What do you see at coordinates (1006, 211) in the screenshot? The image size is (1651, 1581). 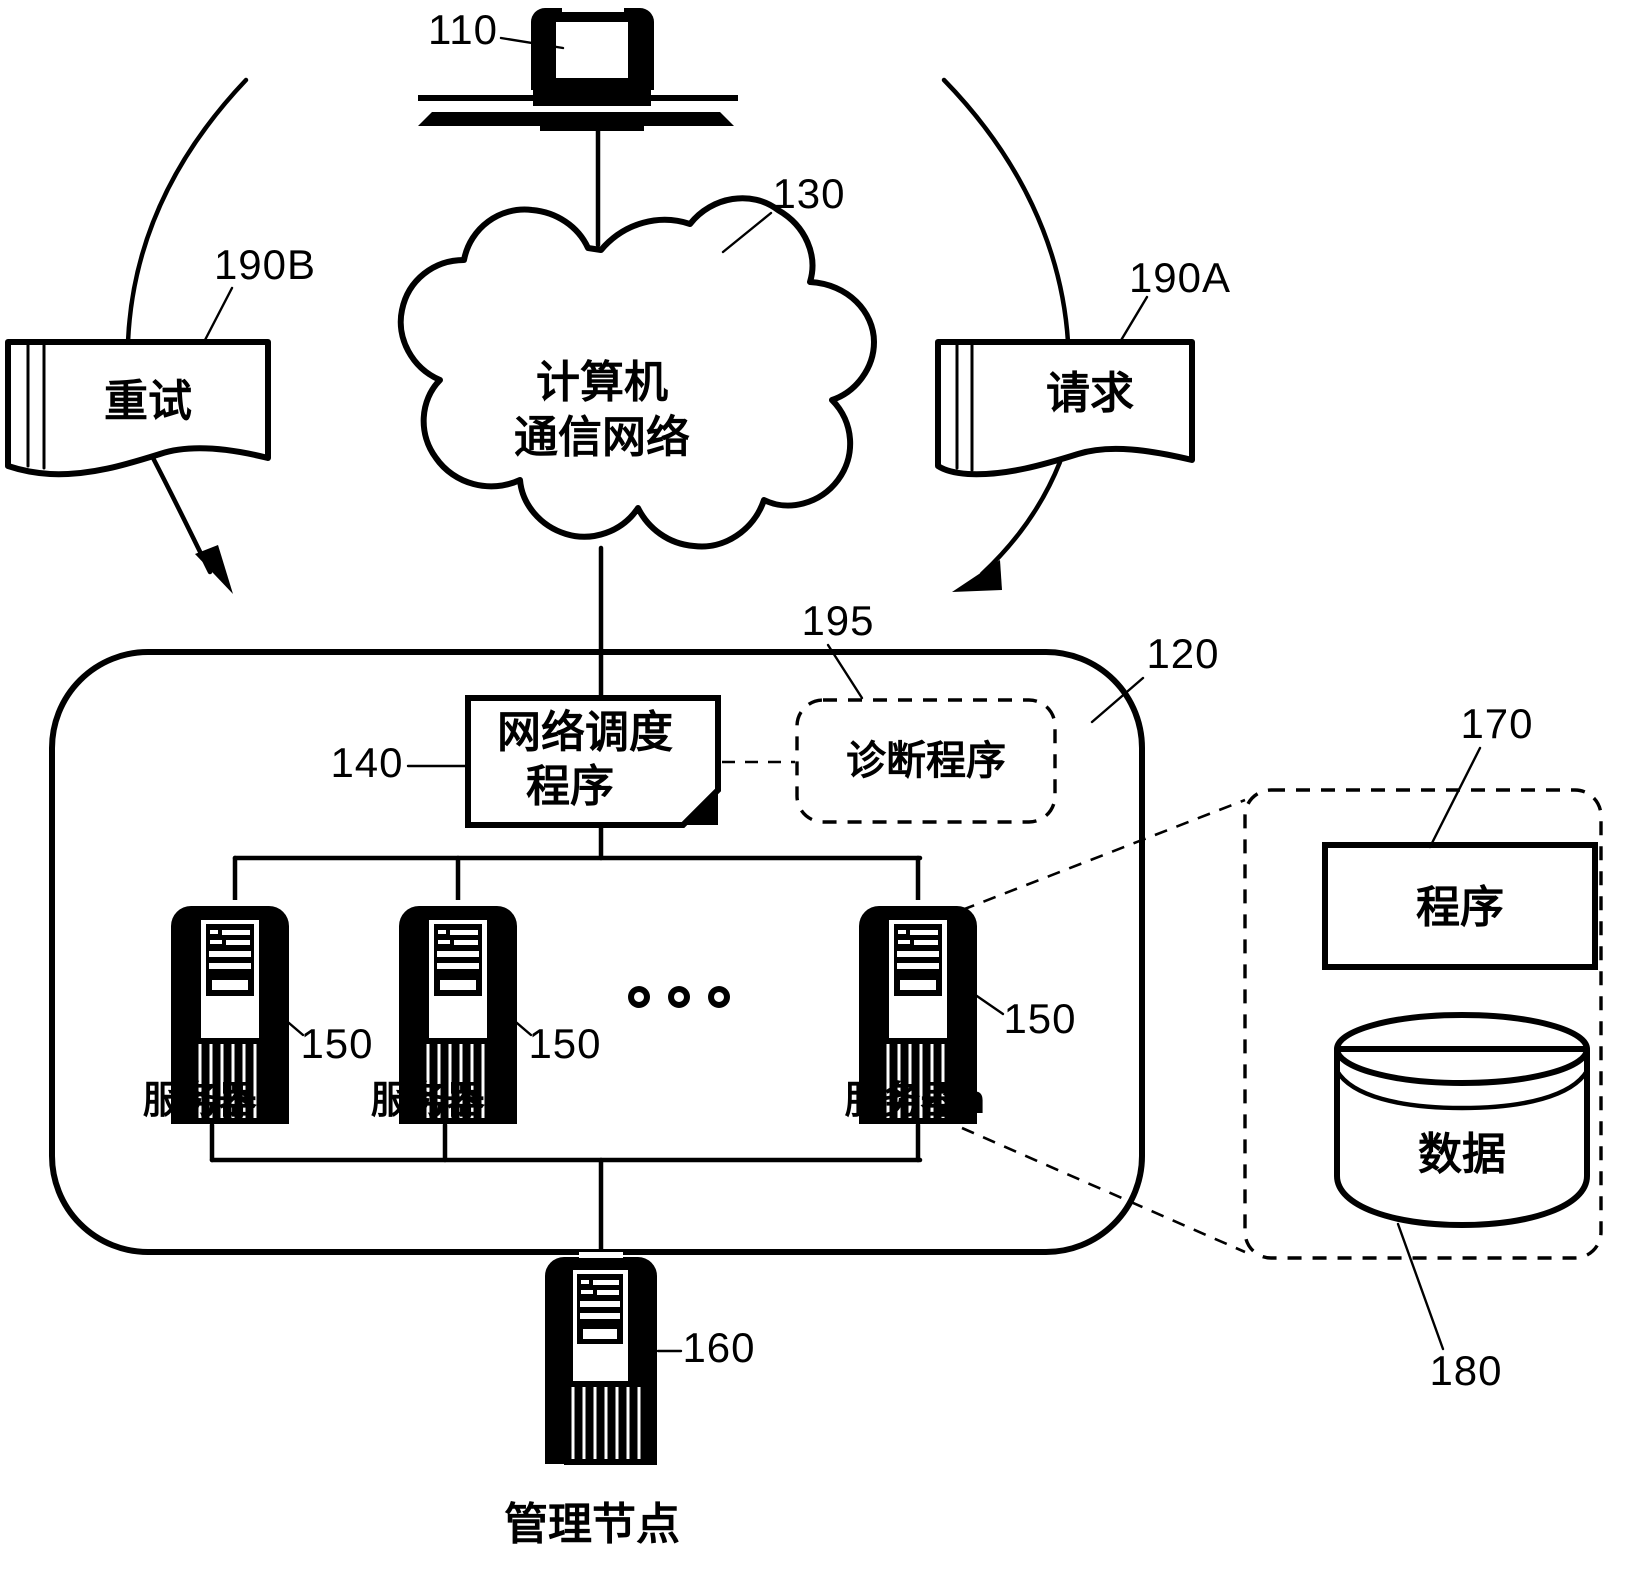 I see `request-inbound-curve` at bounding box center [1006, 211].